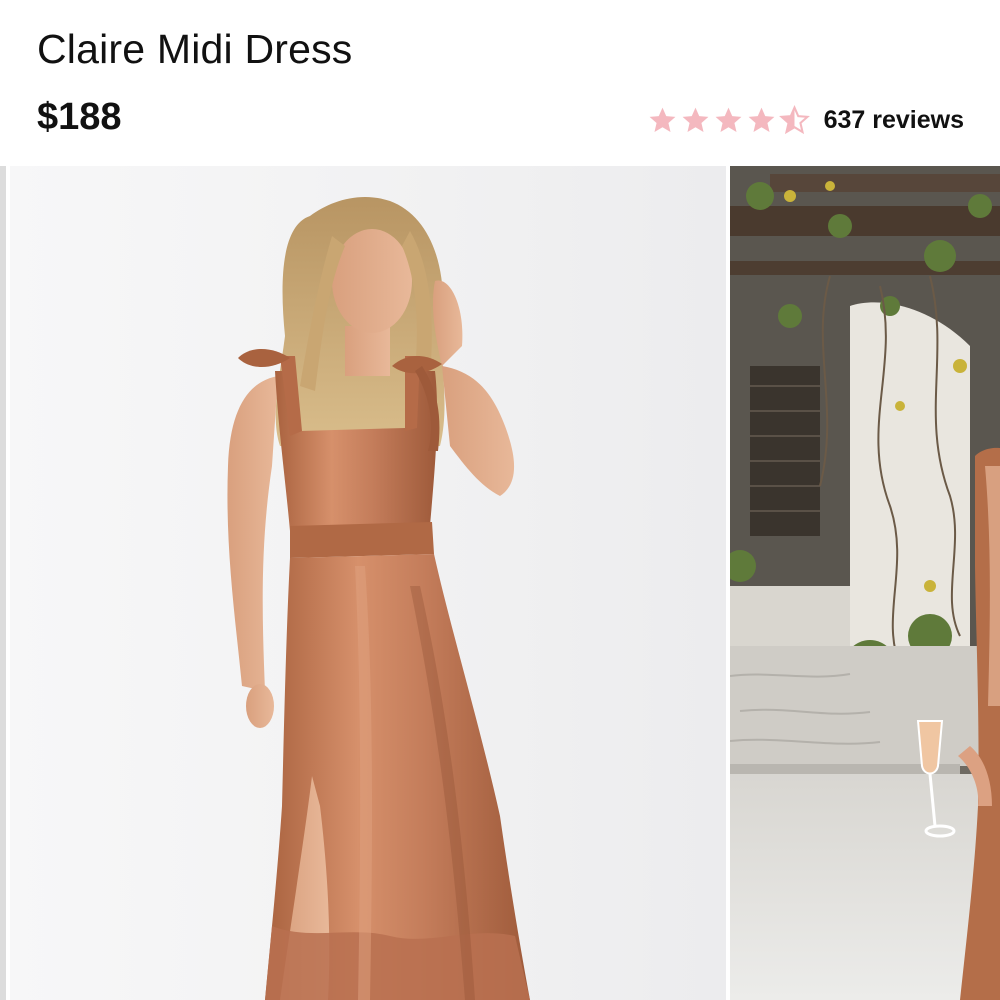 Image resolution: width=1000 pixels, height=1000 pixels. I want to click on product-title: Claire Midi Dress, so click(195, 49).